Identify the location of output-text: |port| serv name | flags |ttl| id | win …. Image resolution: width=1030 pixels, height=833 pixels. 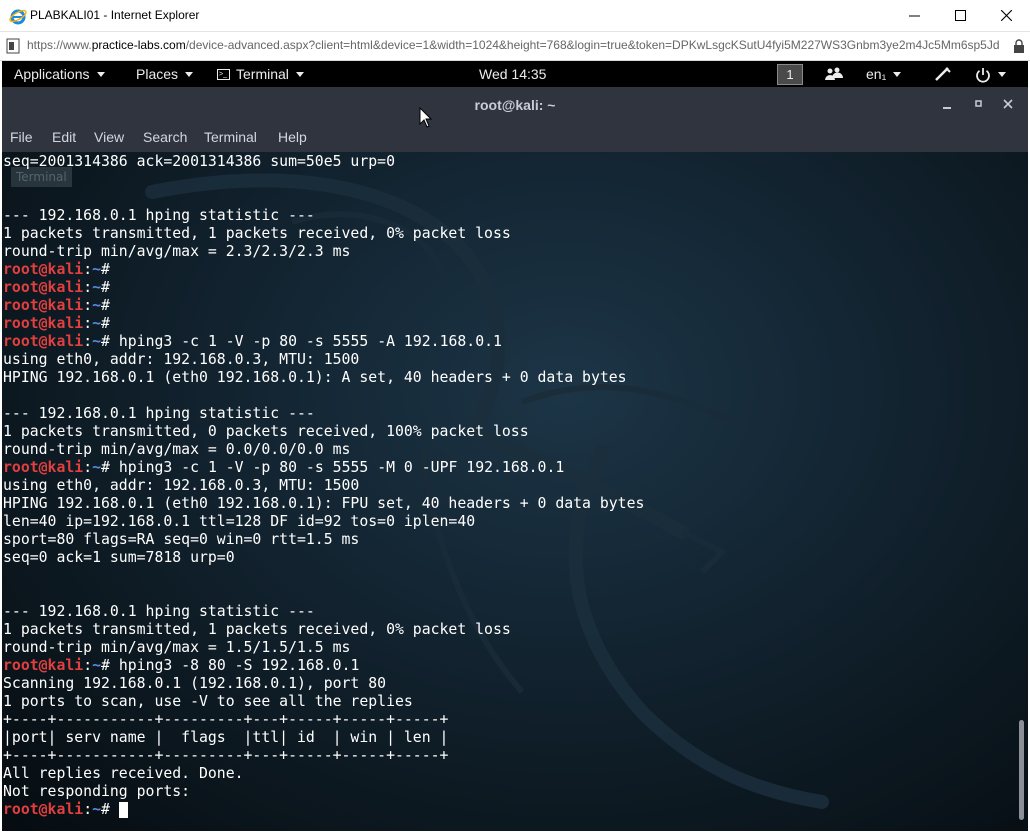
(226, 737).